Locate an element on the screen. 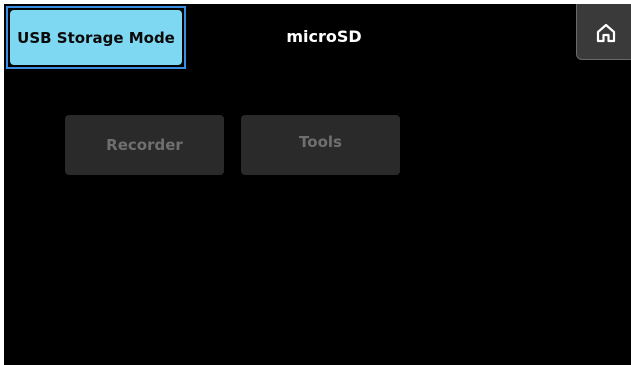 This screenshot has width=631, height=365. usb-storage-mode-button: USB Storage Mode is located at coordinates (96, 37).